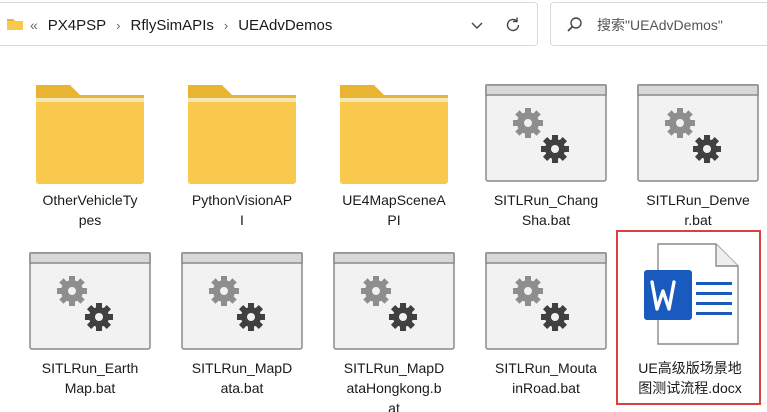 Image resolution: width=767 pixels, height=412 pixels. I want to click on file-name-line: ata.bat, so click(242, 388).